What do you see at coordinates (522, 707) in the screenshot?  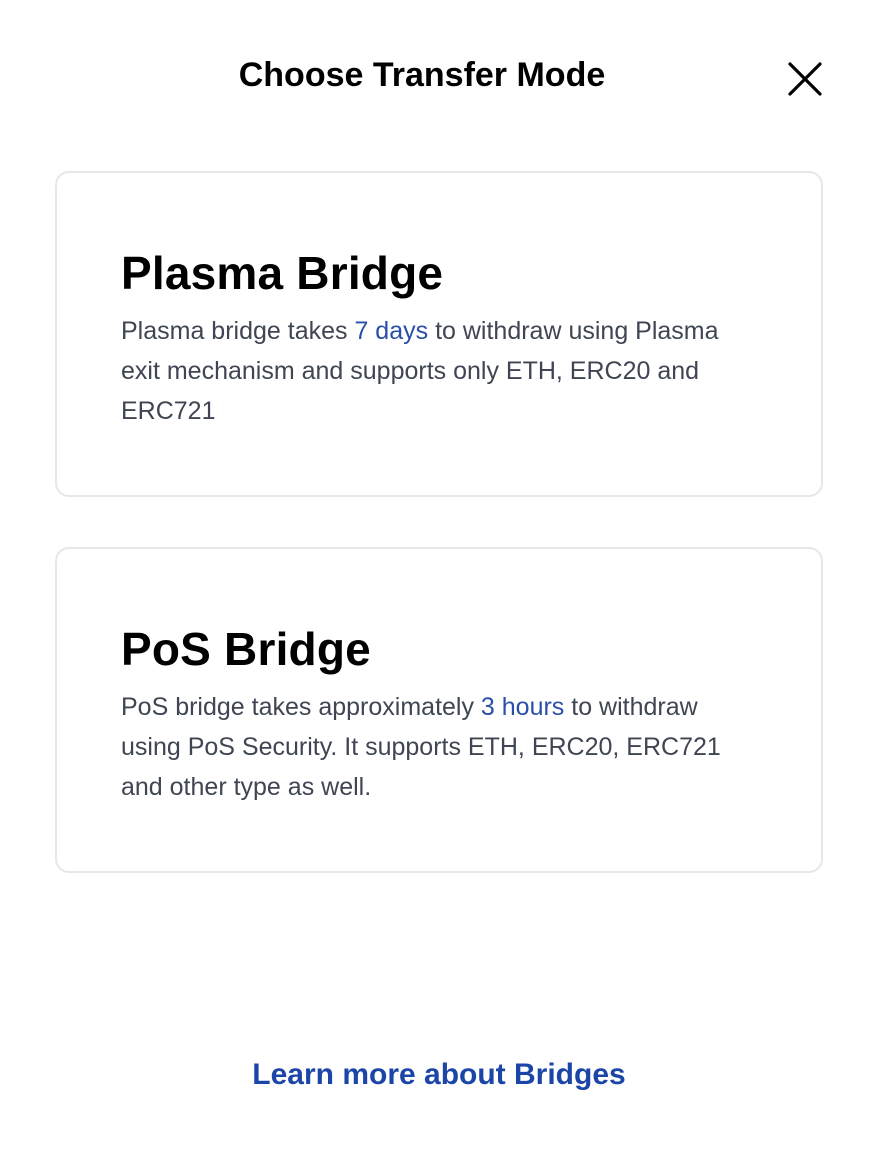 I see `pos-withdraw-time: 3 hours` at bounding box center [522, 707].